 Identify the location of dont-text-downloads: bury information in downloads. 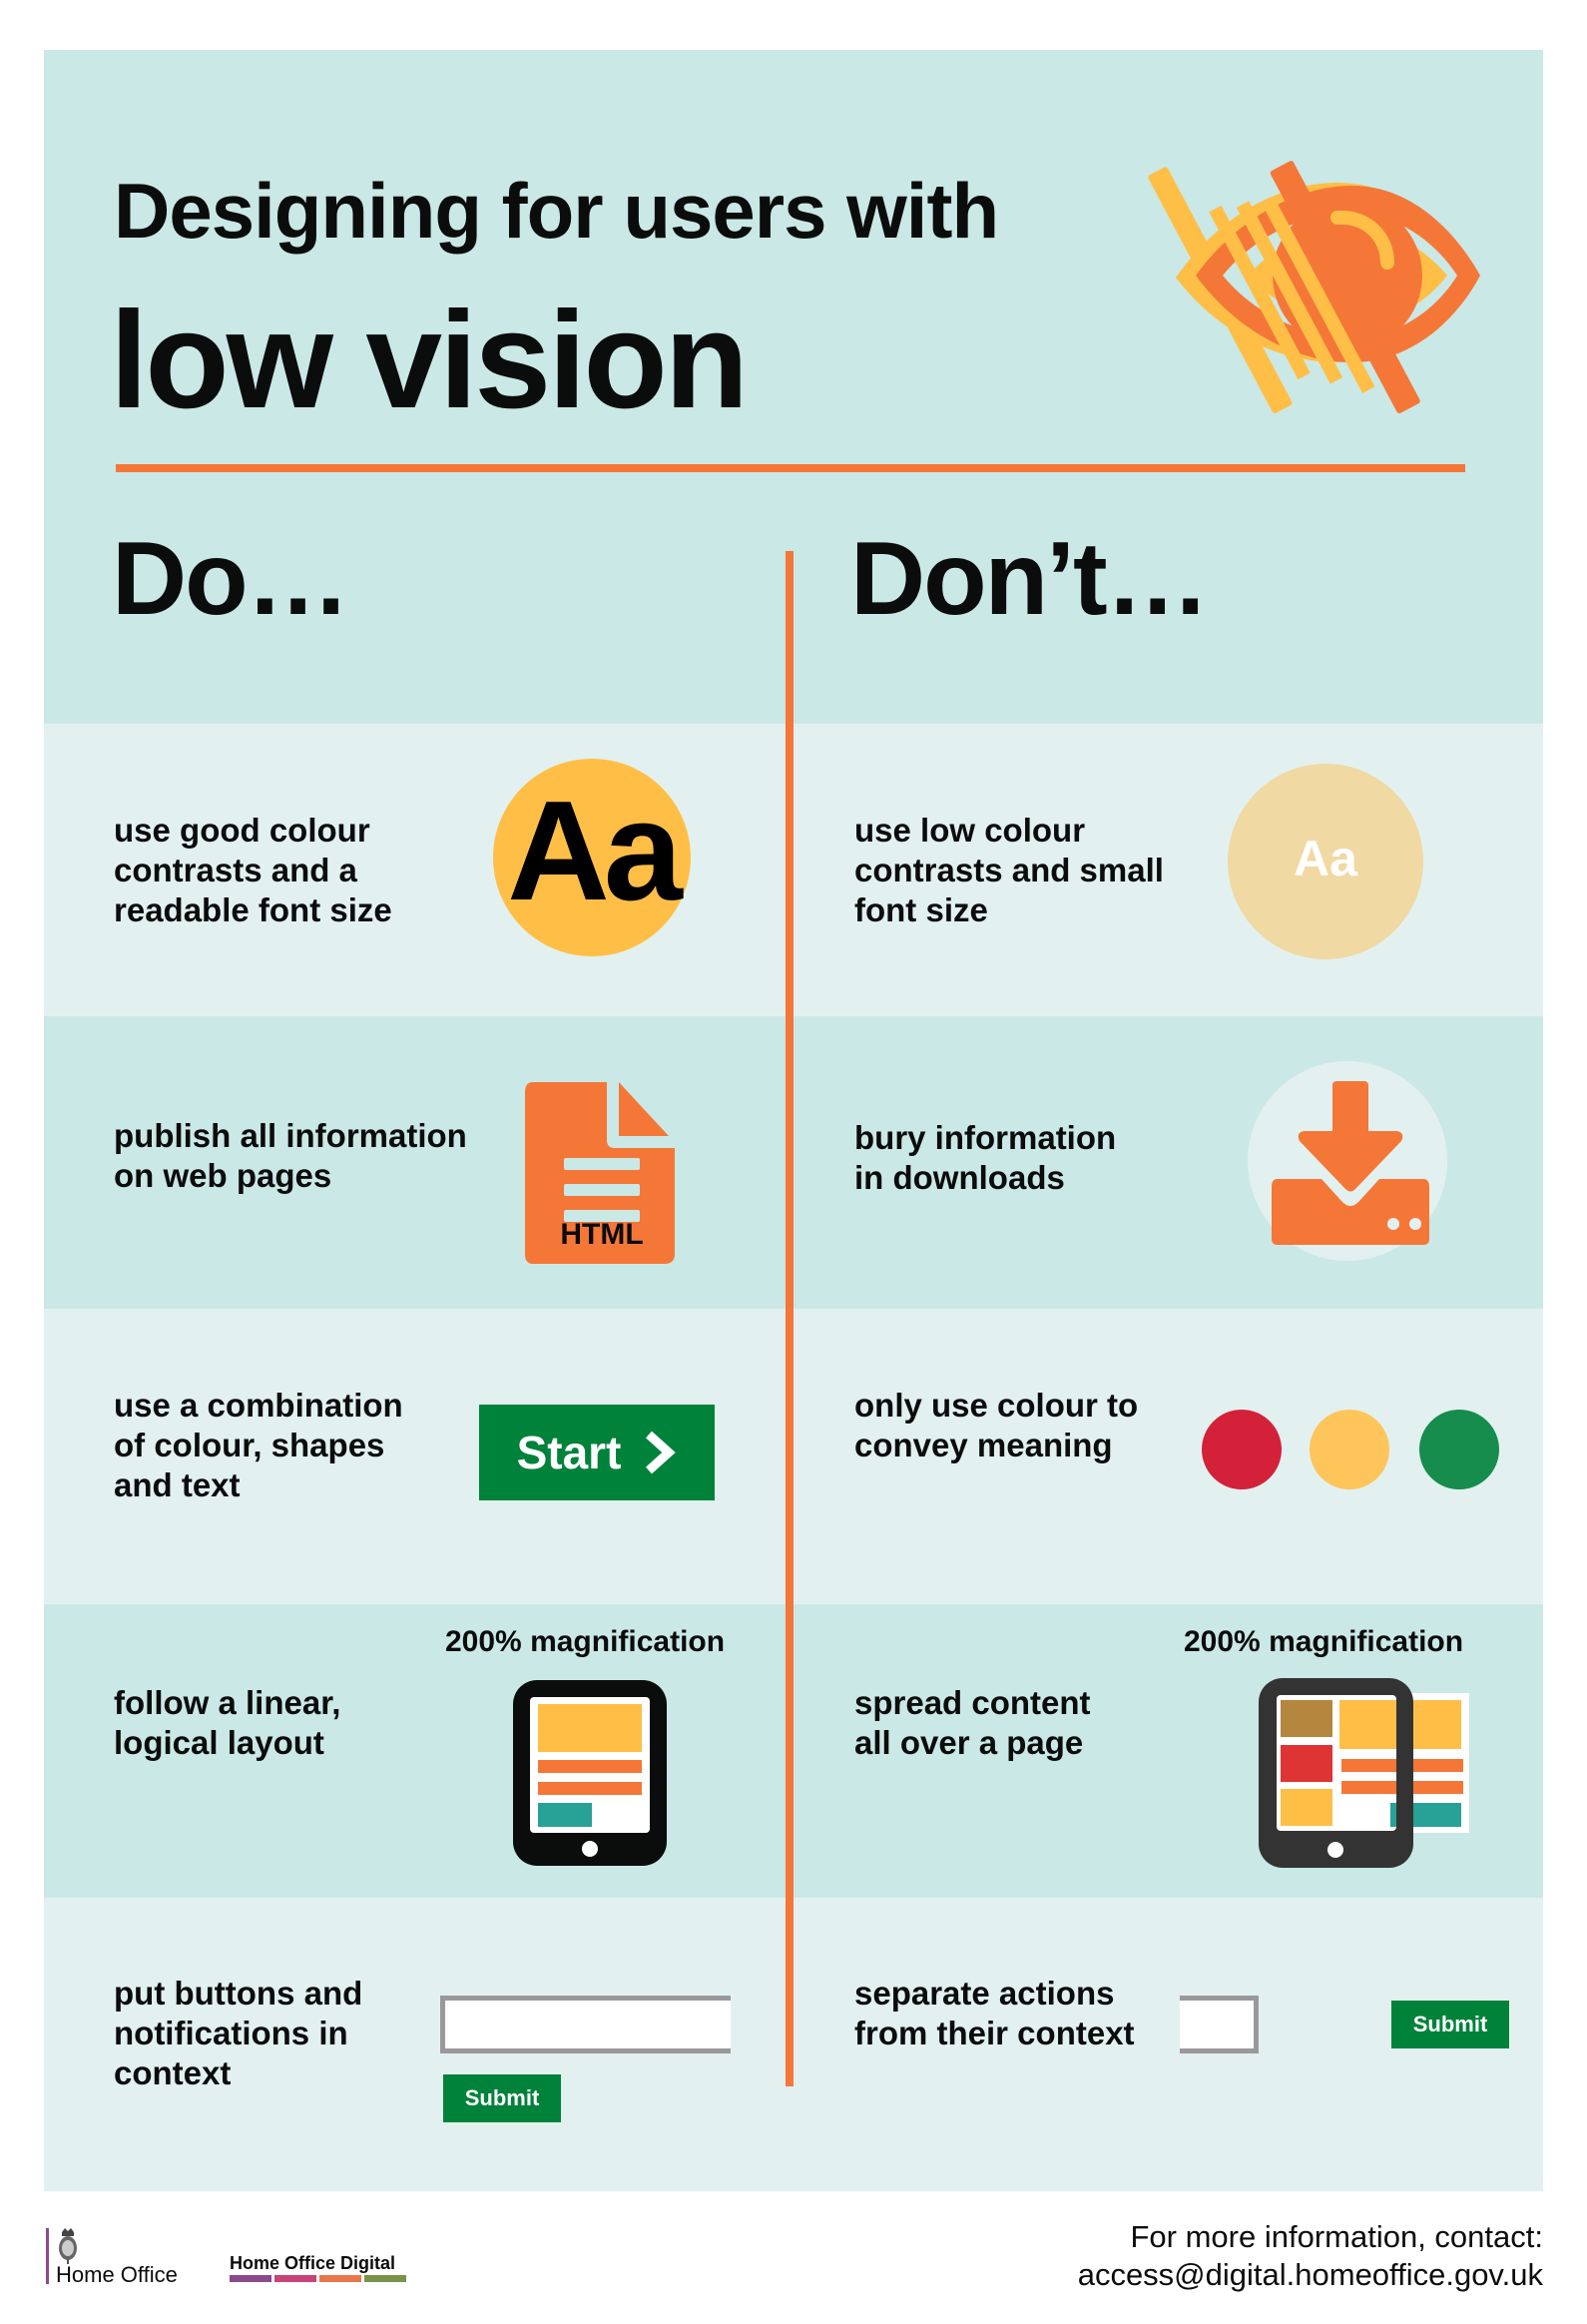
(985, 1158).